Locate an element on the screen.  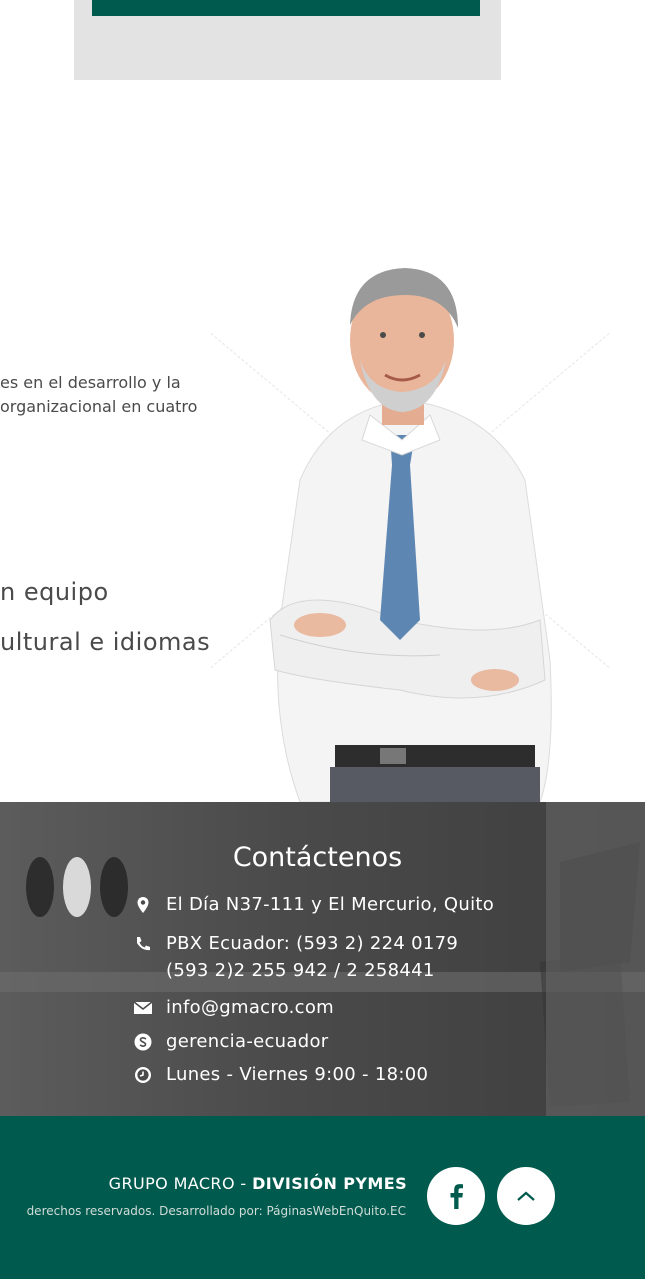
feature-item-team: n equipo is located at coordinates (54, 592).